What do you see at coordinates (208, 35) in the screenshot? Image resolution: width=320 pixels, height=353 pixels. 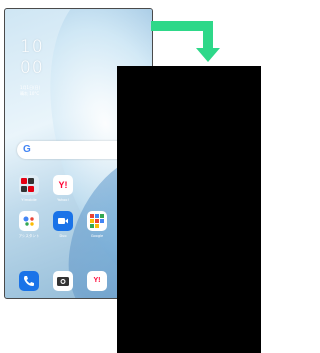 I see `arrow-vertical` at bounding box center [208, 35].